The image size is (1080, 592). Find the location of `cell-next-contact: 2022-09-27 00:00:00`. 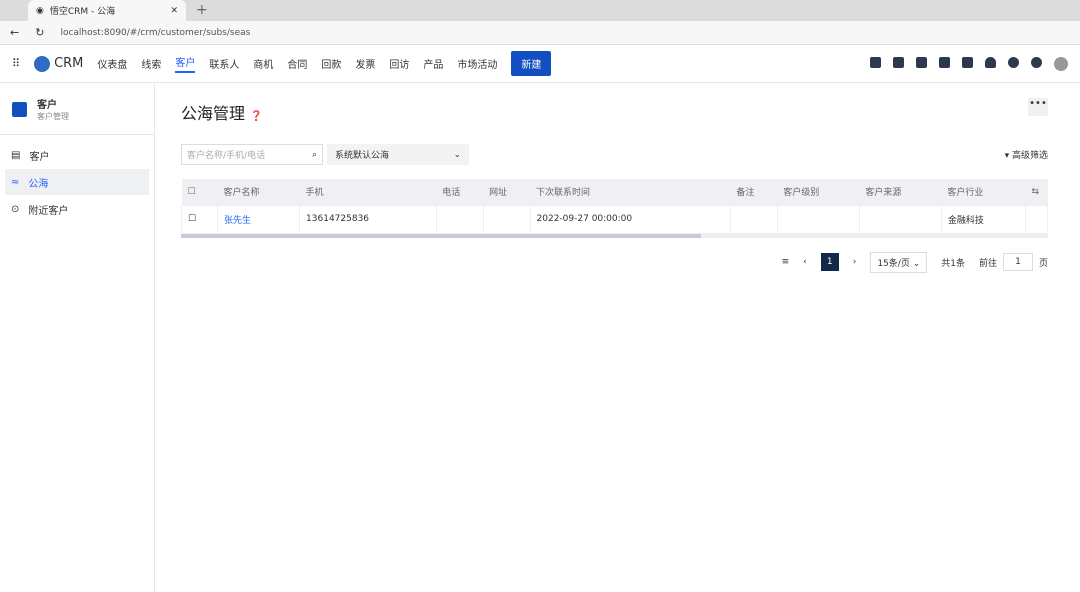

cell-next-contact: 2022-09-27 00:00:00 is located at coordinates (630, 219).